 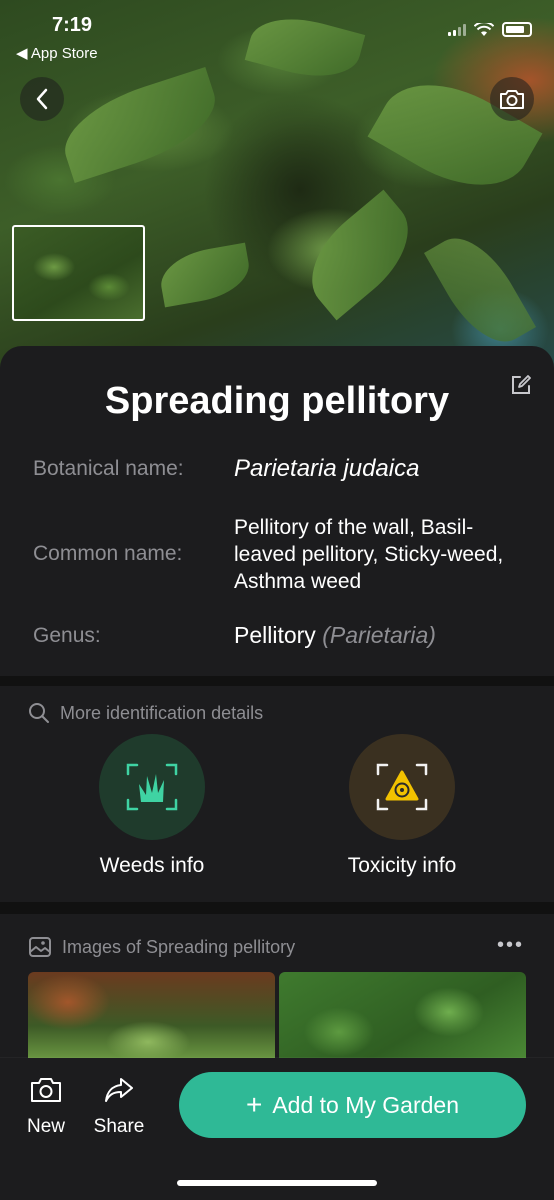 I want to click on genus-value: Pellitory (Parietaria), so click(x=379, y=635).